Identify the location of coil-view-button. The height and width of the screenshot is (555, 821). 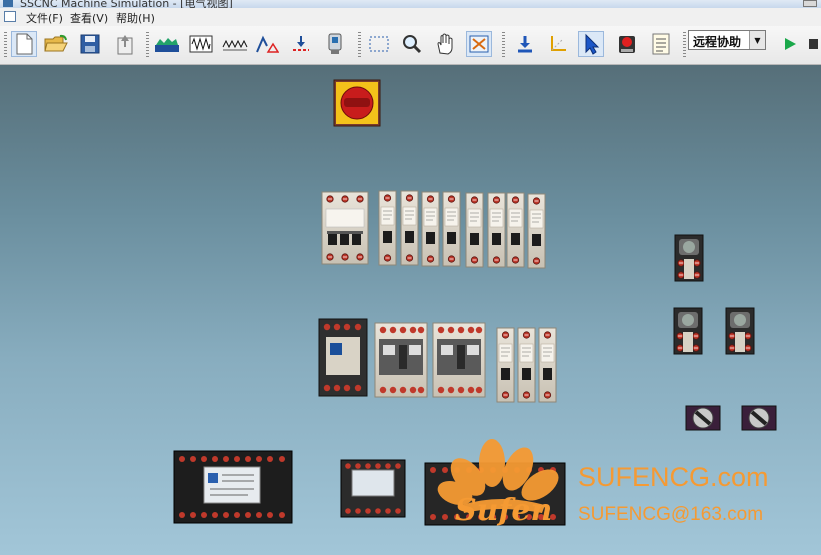
(235, 44).